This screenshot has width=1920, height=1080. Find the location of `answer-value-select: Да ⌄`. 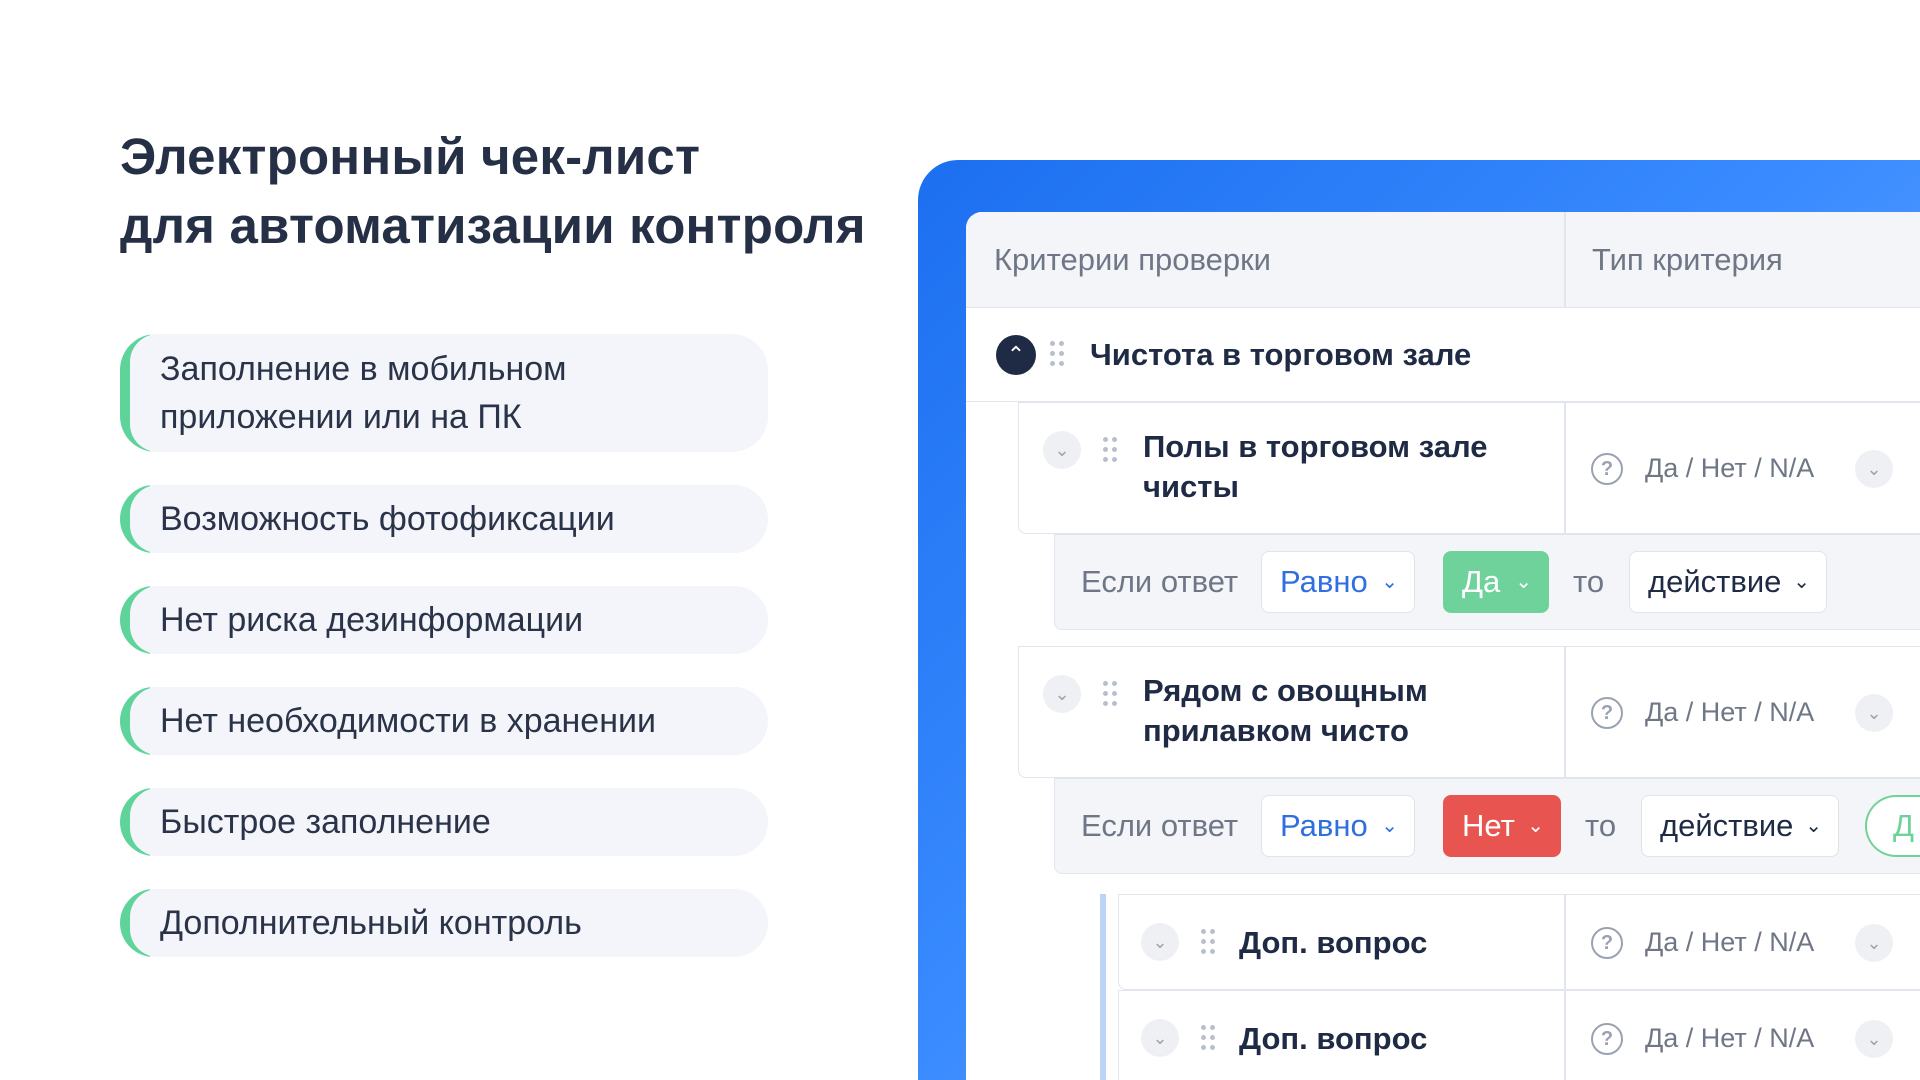

answer-value-select: Да ⌄ is located at coordinates (1496, 582).